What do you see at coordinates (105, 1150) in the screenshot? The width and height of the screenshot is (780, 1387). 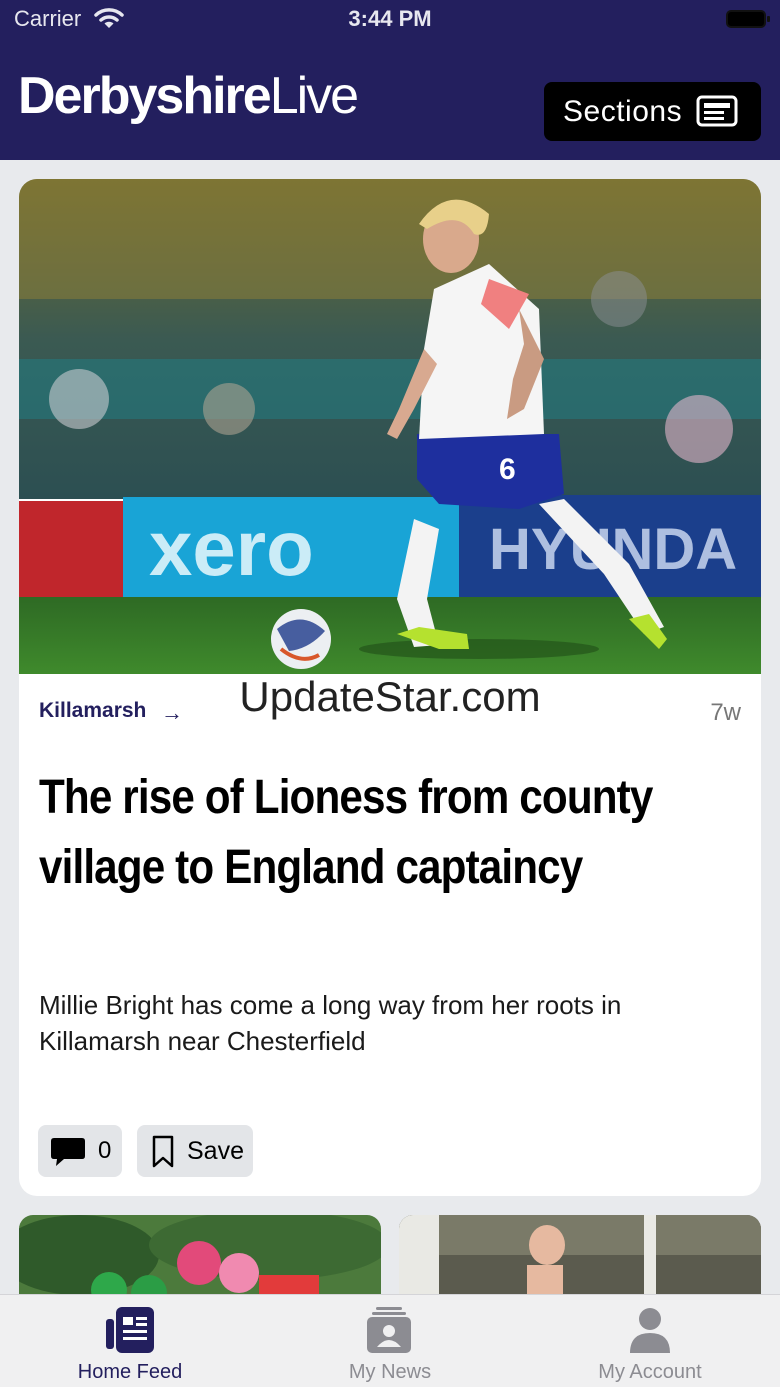 I see `comment-count: 0` at bounding box center [105, 1150].